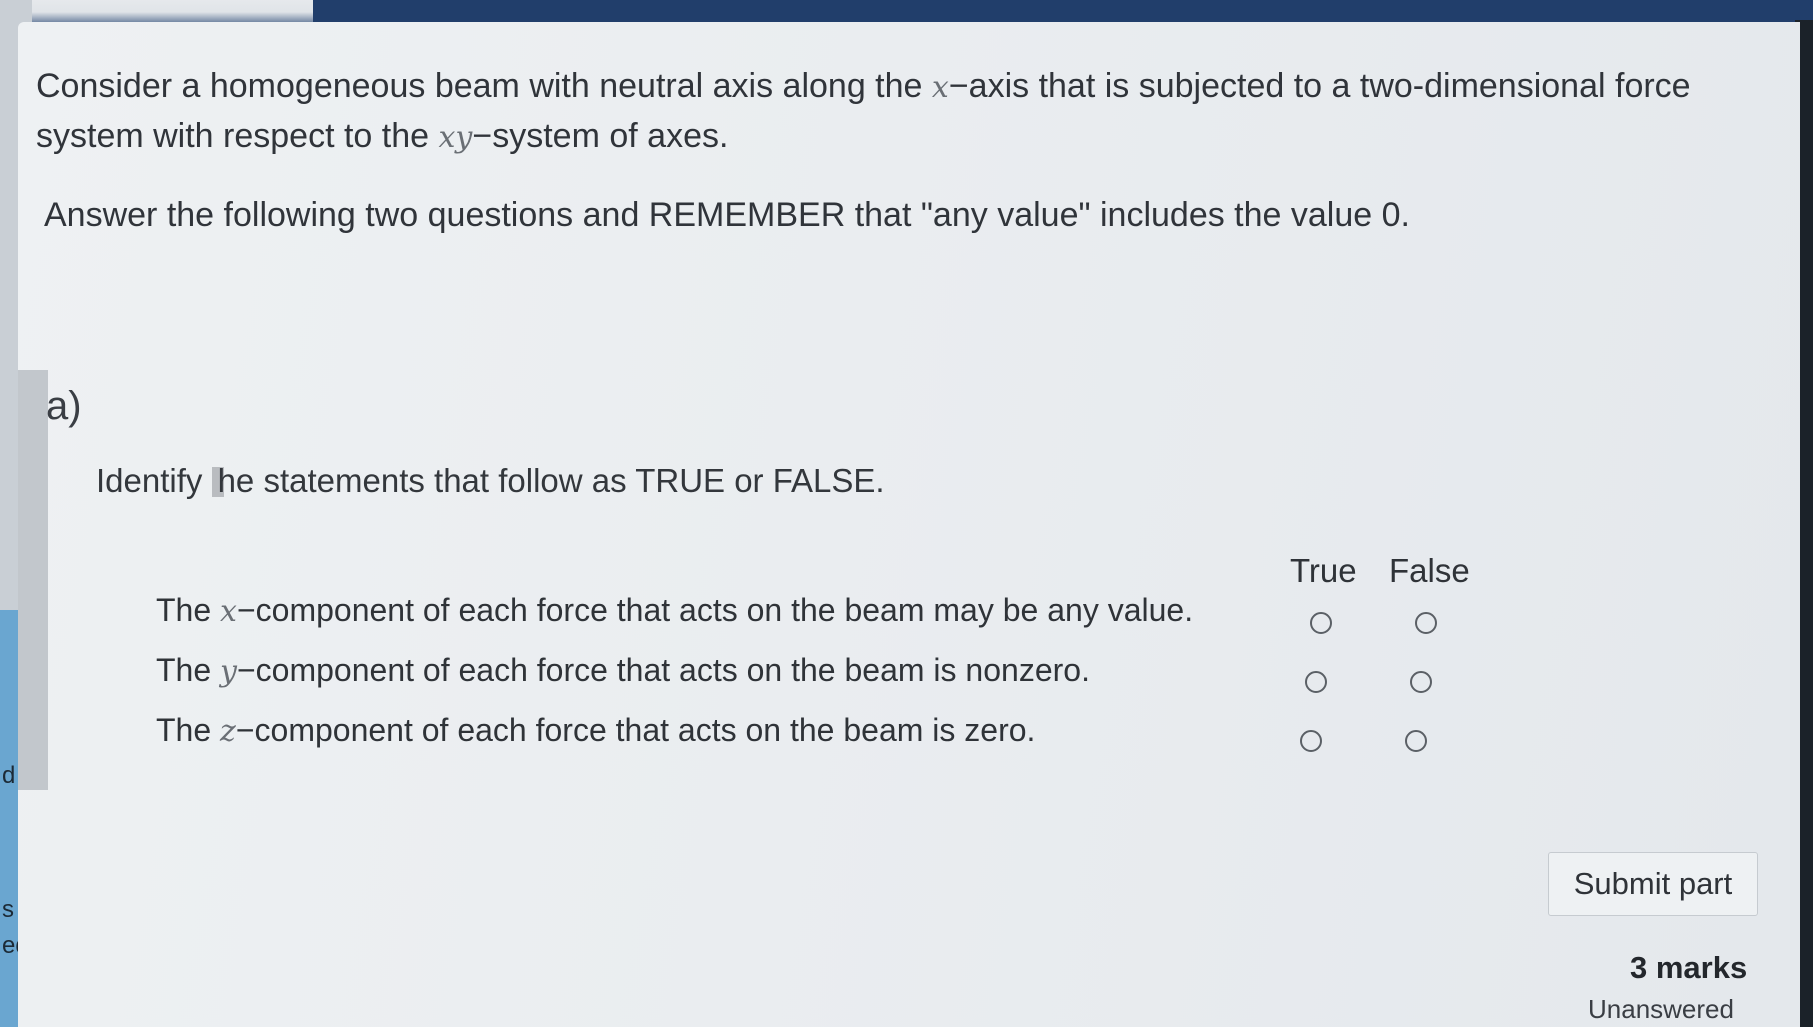  What do you see at coordinates (188, 670) in the screenshot?
I see `statement-2-pre: The` at bounding box center [188, 670].